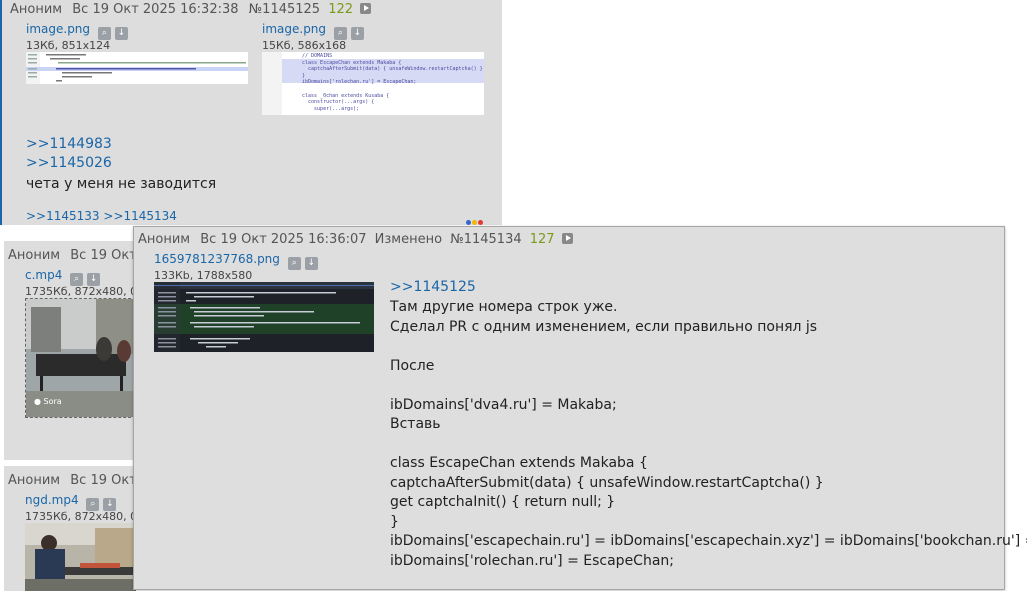  I want to click on file-link: ngd.mp4 ⌕ ↓, so click(71, 502).